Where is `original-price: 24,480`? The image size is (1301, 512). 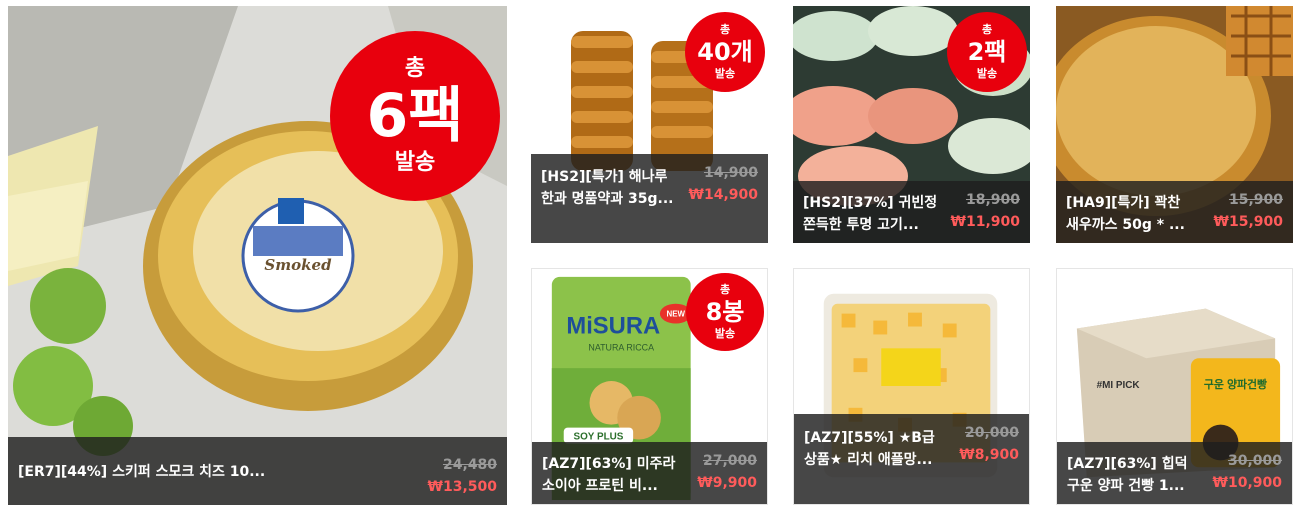 original-price: 24,480 is located at coordinates (469, 465).